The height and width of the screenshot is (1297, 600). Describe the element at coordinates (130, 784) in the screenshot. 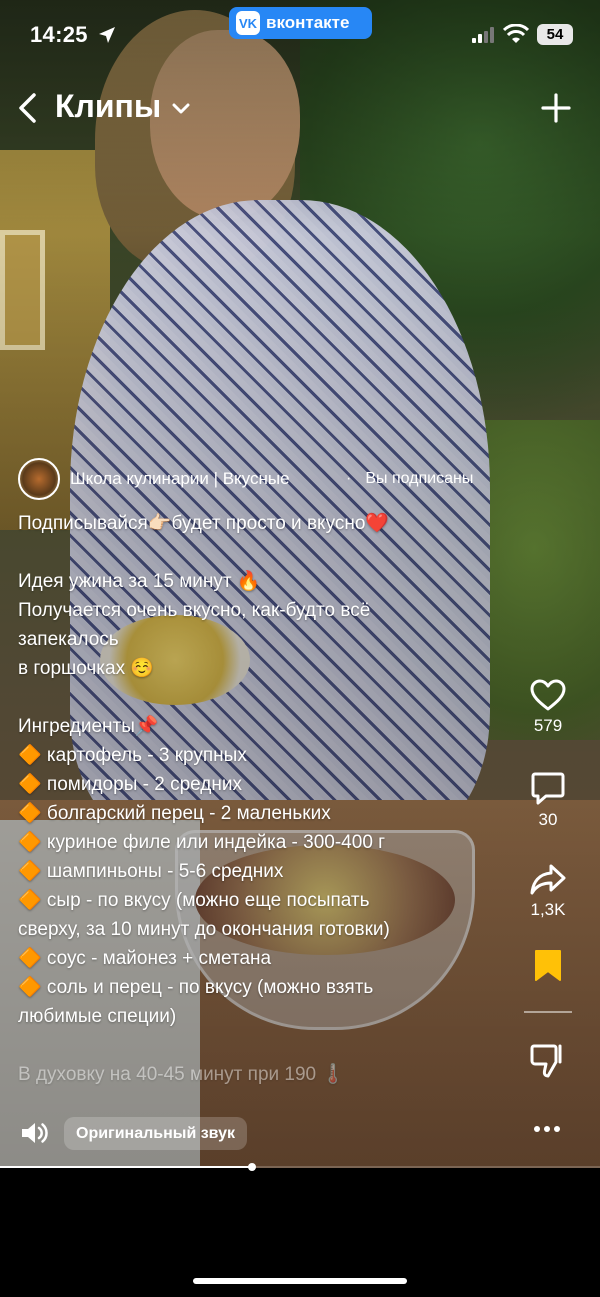

I see `description-line: 🔶 помидоры - 2 средних` at that location.